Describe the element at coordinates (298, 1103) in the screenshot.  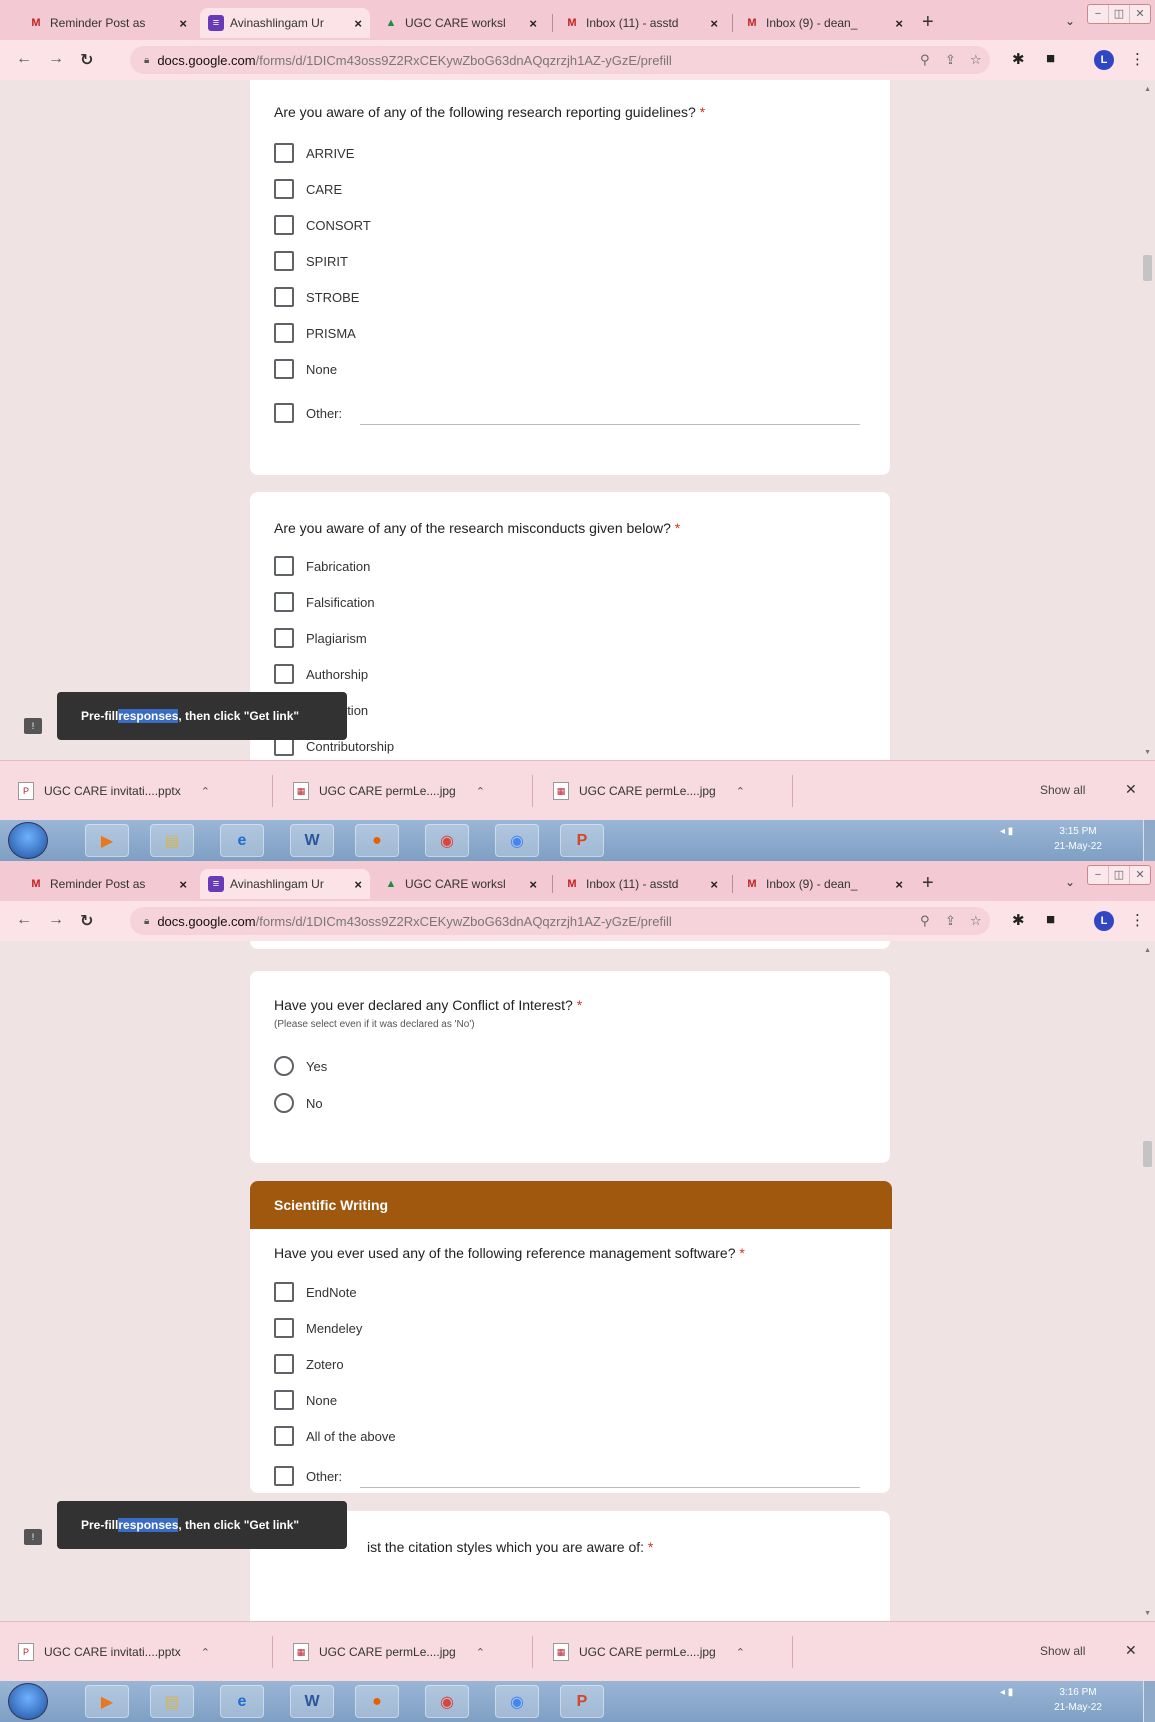
I see `option-no: No` at that location.